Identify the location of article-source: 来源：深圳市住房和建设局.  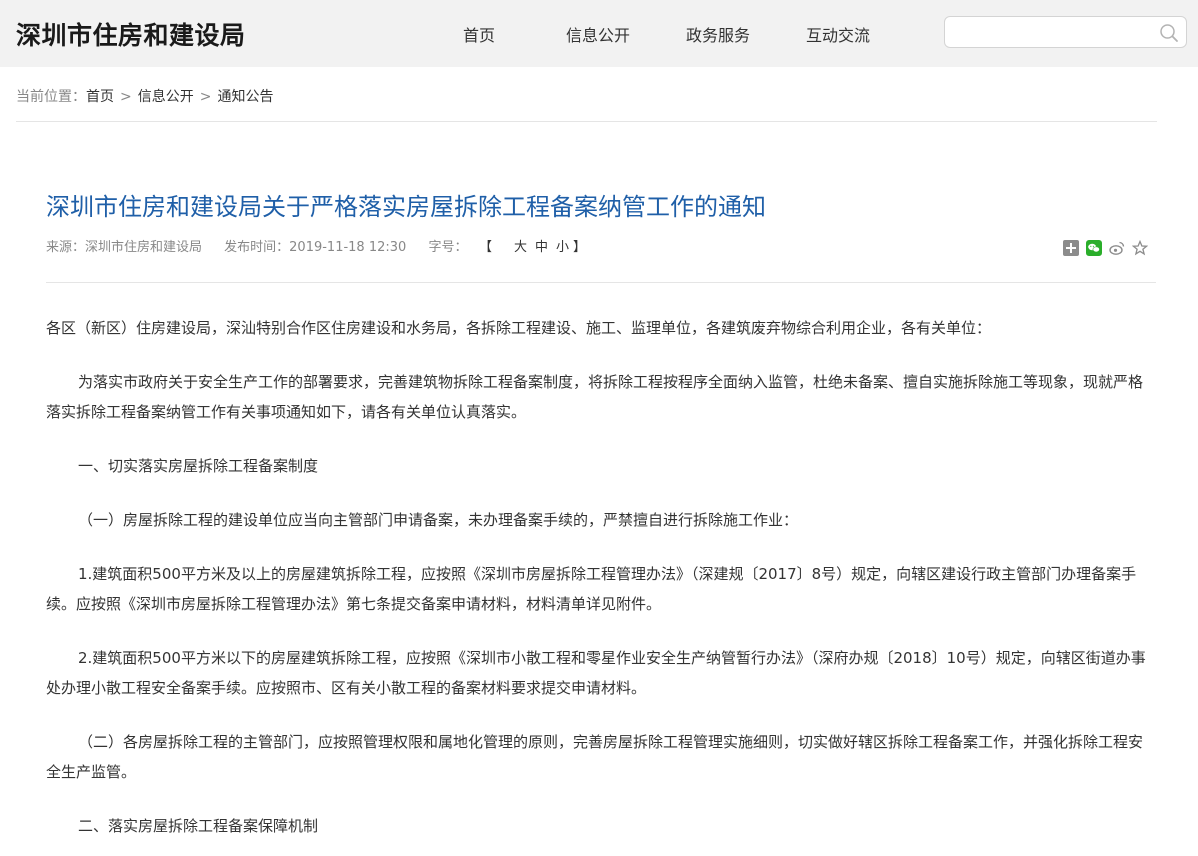
(124, 247).